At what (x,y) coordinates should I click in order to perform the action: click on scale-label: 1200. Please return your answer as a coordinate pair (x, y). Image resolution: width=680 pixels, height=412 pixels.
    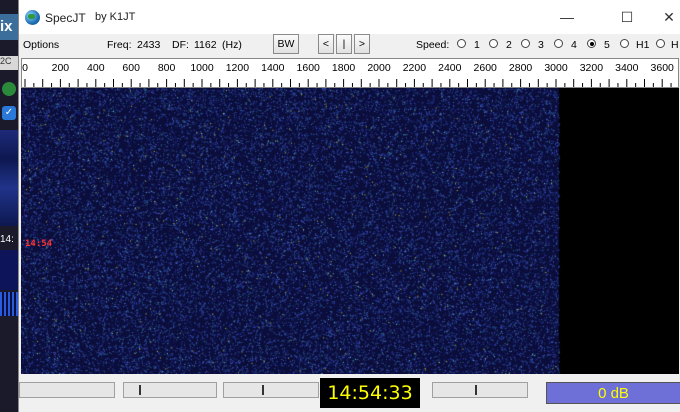
    Looking at the image, I should click on (238, 68).